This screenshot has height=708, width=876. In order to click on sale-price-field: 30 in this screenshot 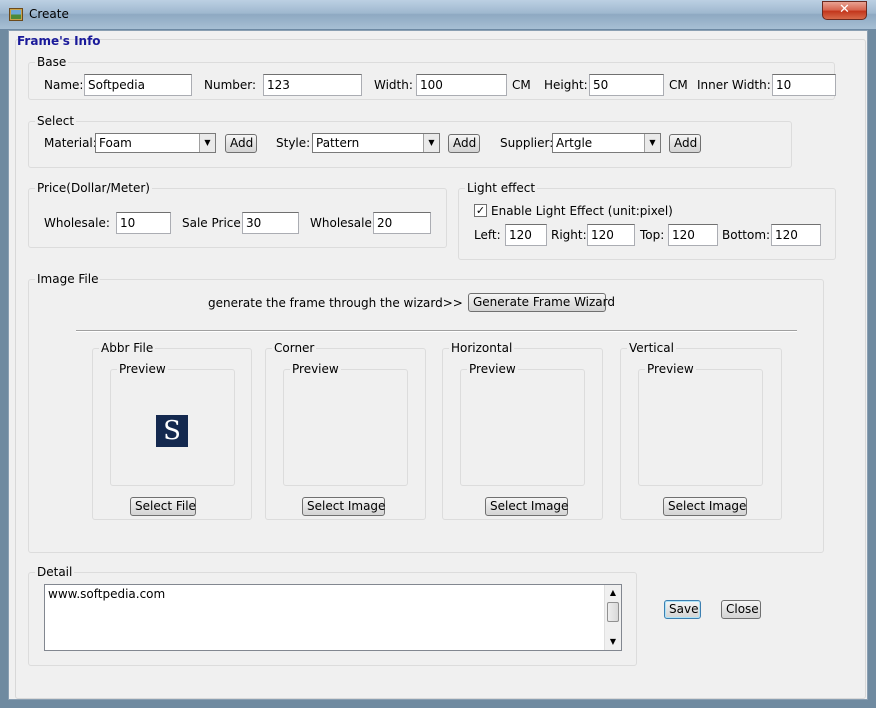, I will do `click(270, 223)`.